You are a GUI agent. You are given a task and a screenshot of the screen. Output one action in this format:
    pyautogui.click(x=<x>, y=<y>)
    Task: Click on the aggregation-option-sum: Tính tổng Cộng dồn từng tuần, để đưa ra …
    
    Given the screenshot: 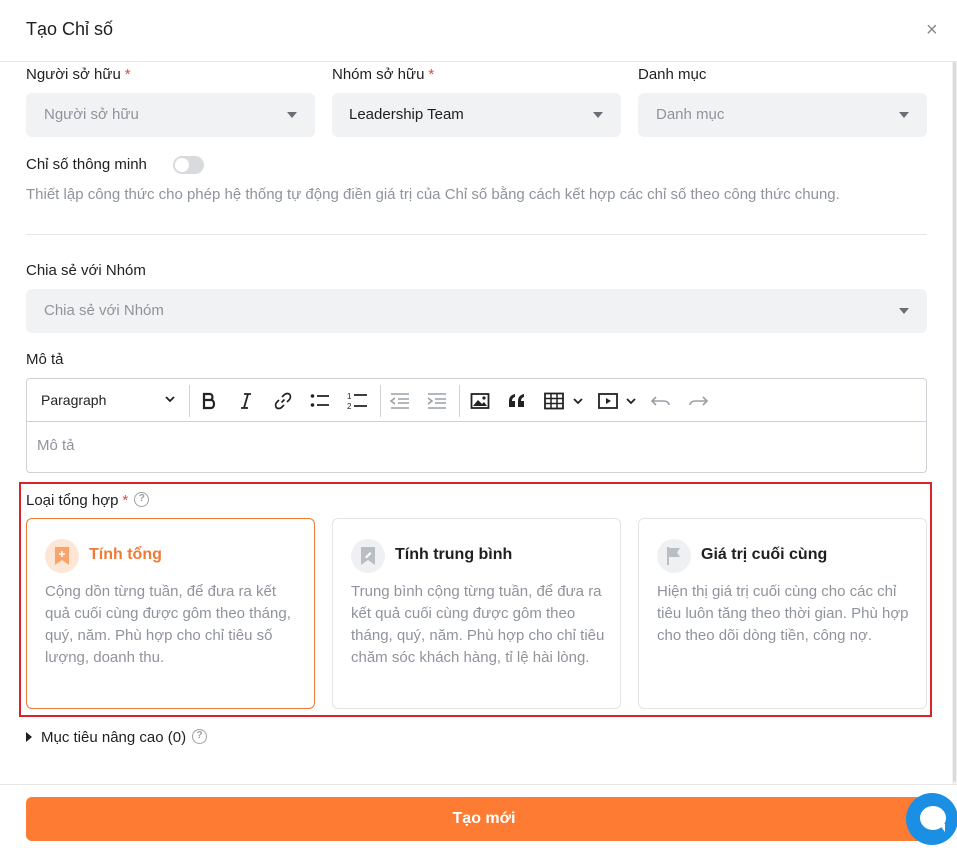 What is the action you would take?
    pyautogui.click(x=170, y=613)
    